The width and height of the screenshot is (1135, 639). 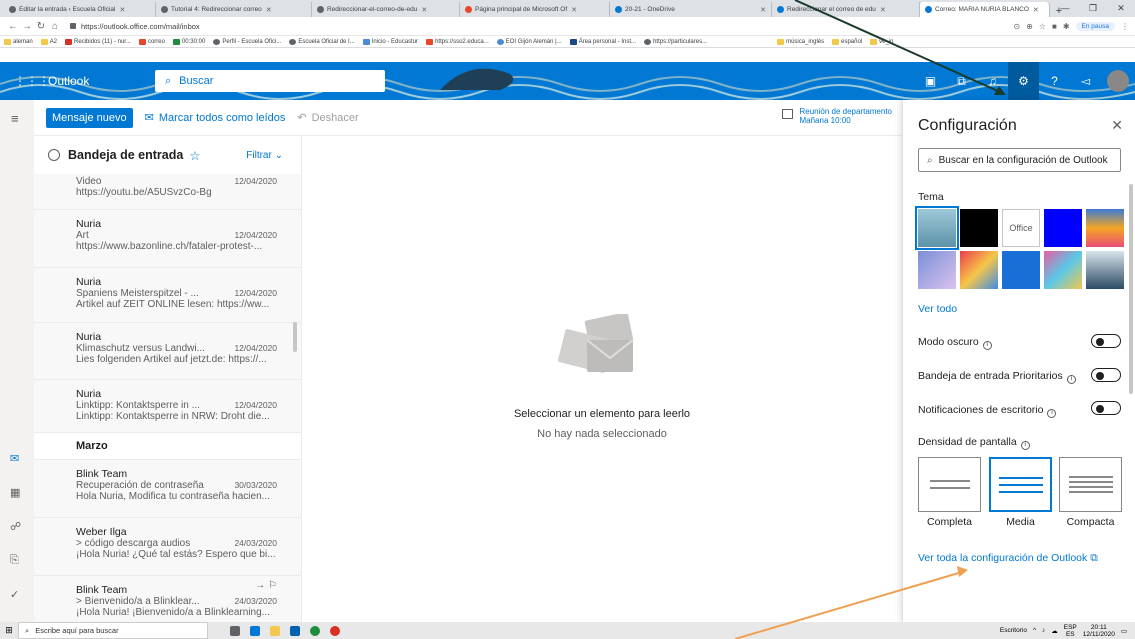 I want to click on density-compact-option, so click(x=1090, y=484).